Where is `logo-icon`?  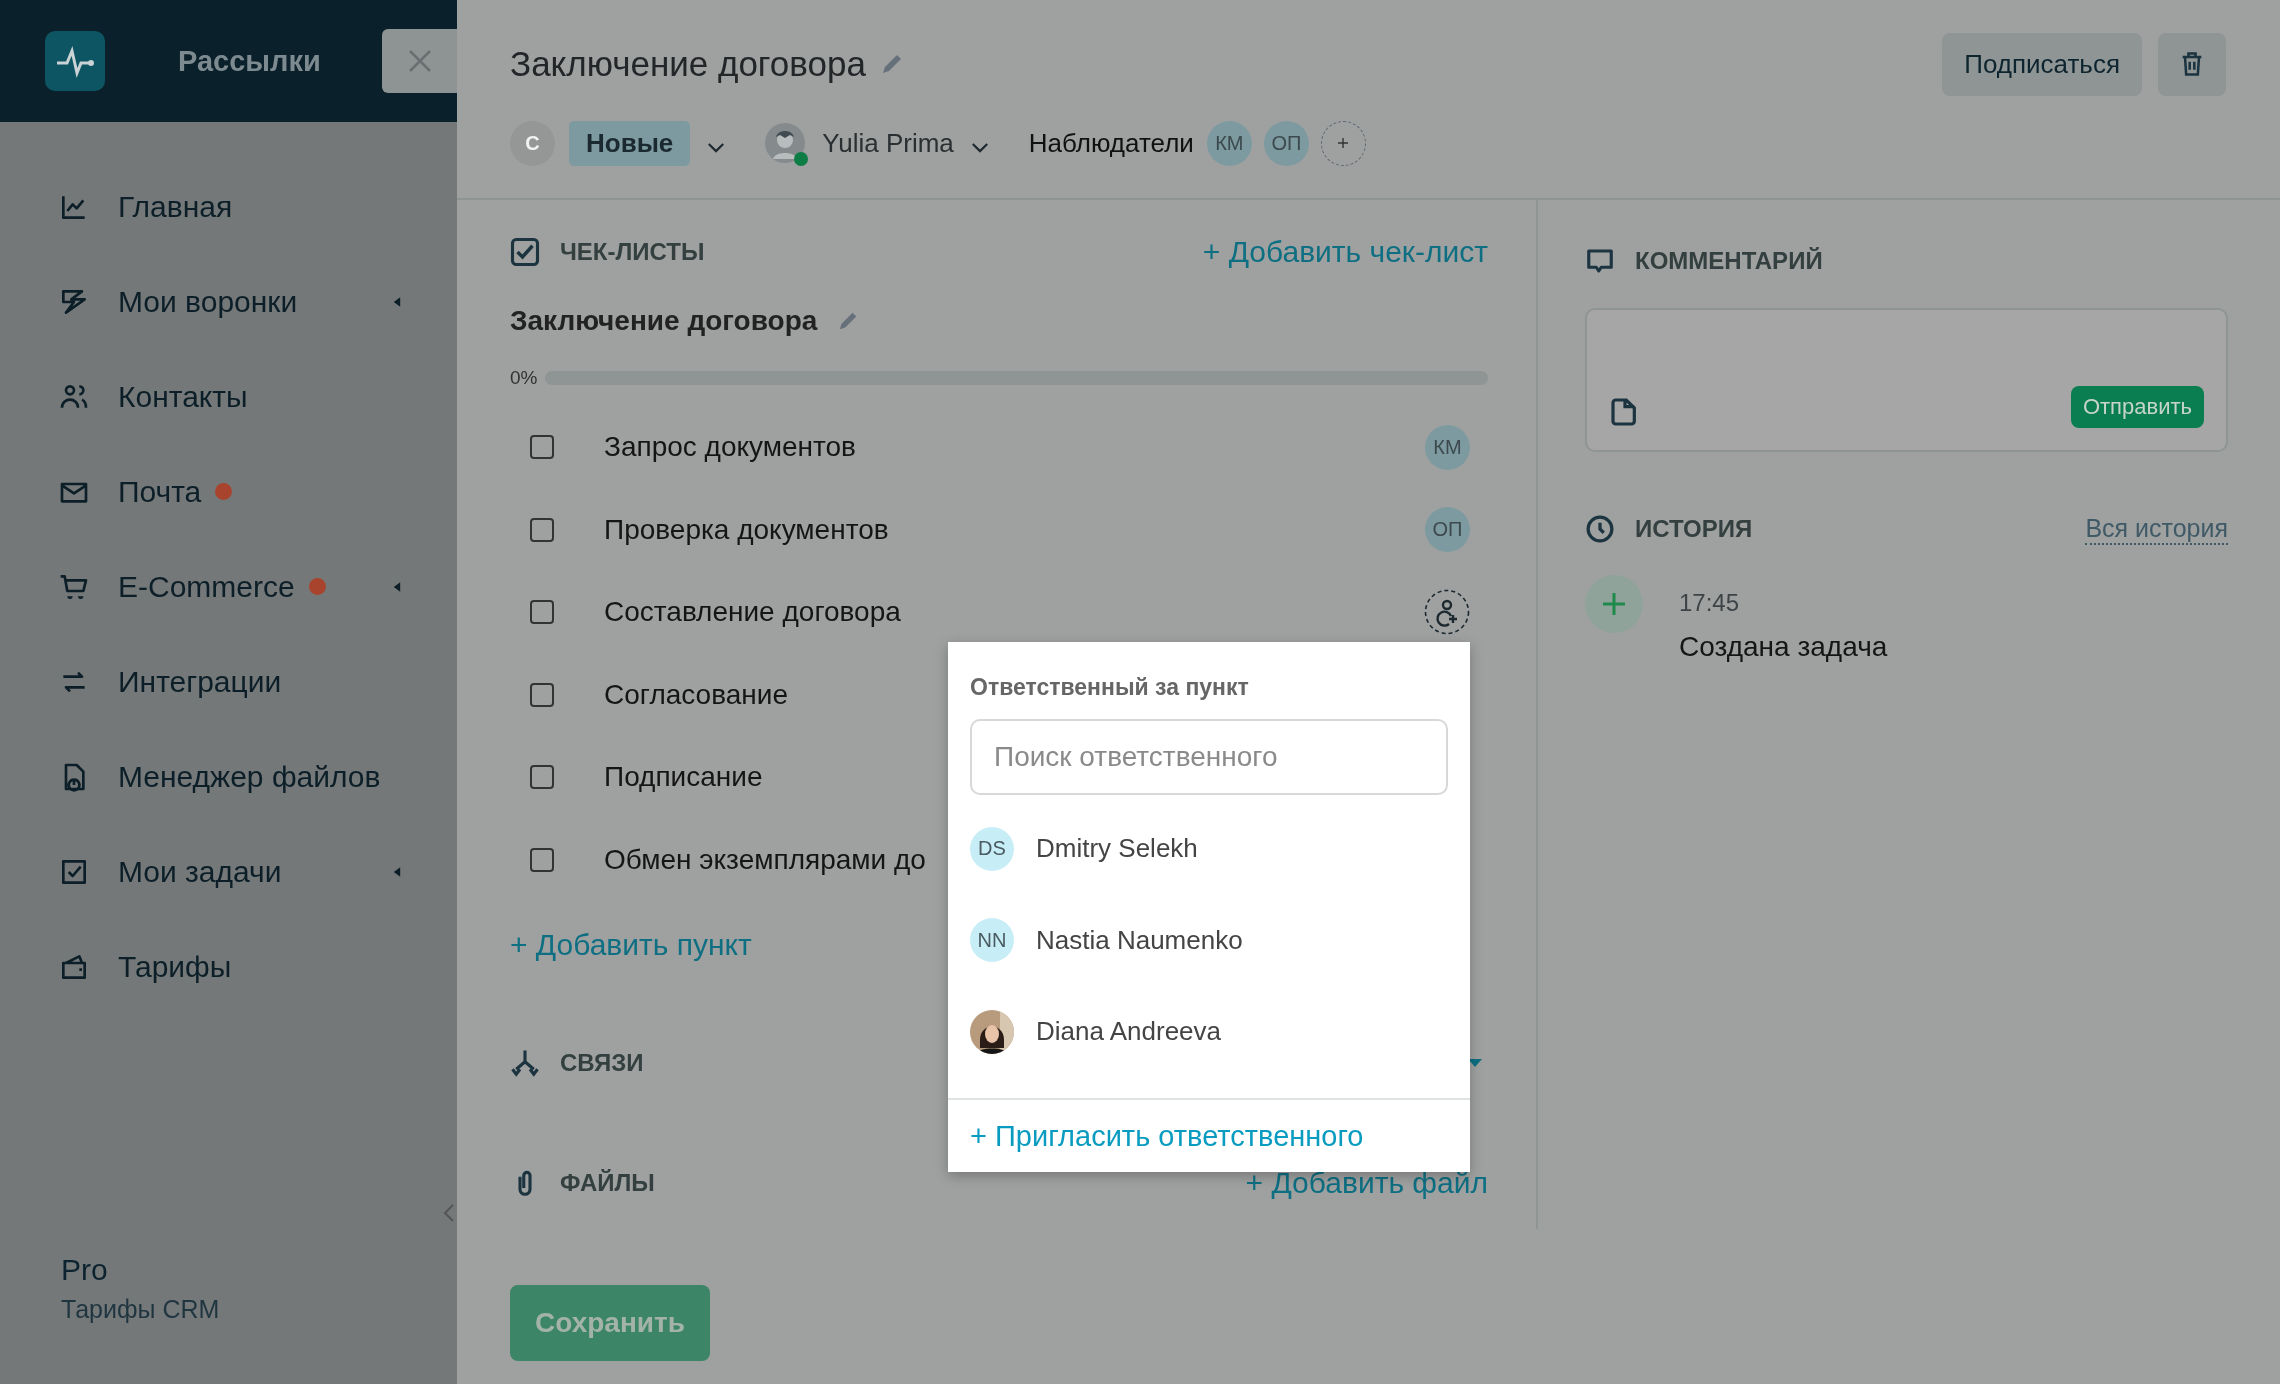
logo-icon is located at coordinates (75, 61).